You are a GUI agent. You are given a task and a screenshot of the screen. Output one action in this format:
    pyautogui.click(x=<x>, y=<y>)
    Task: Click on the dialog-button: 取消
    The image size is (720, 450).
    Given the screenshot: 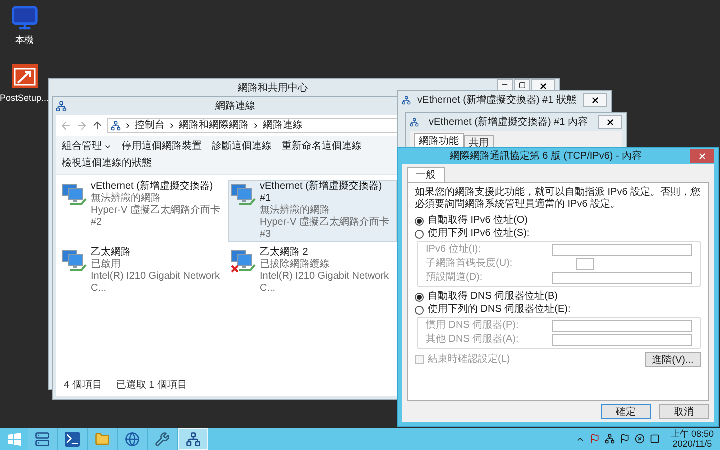 What is the action you would take?
    pyautogui.click(x=684, y=411)
    